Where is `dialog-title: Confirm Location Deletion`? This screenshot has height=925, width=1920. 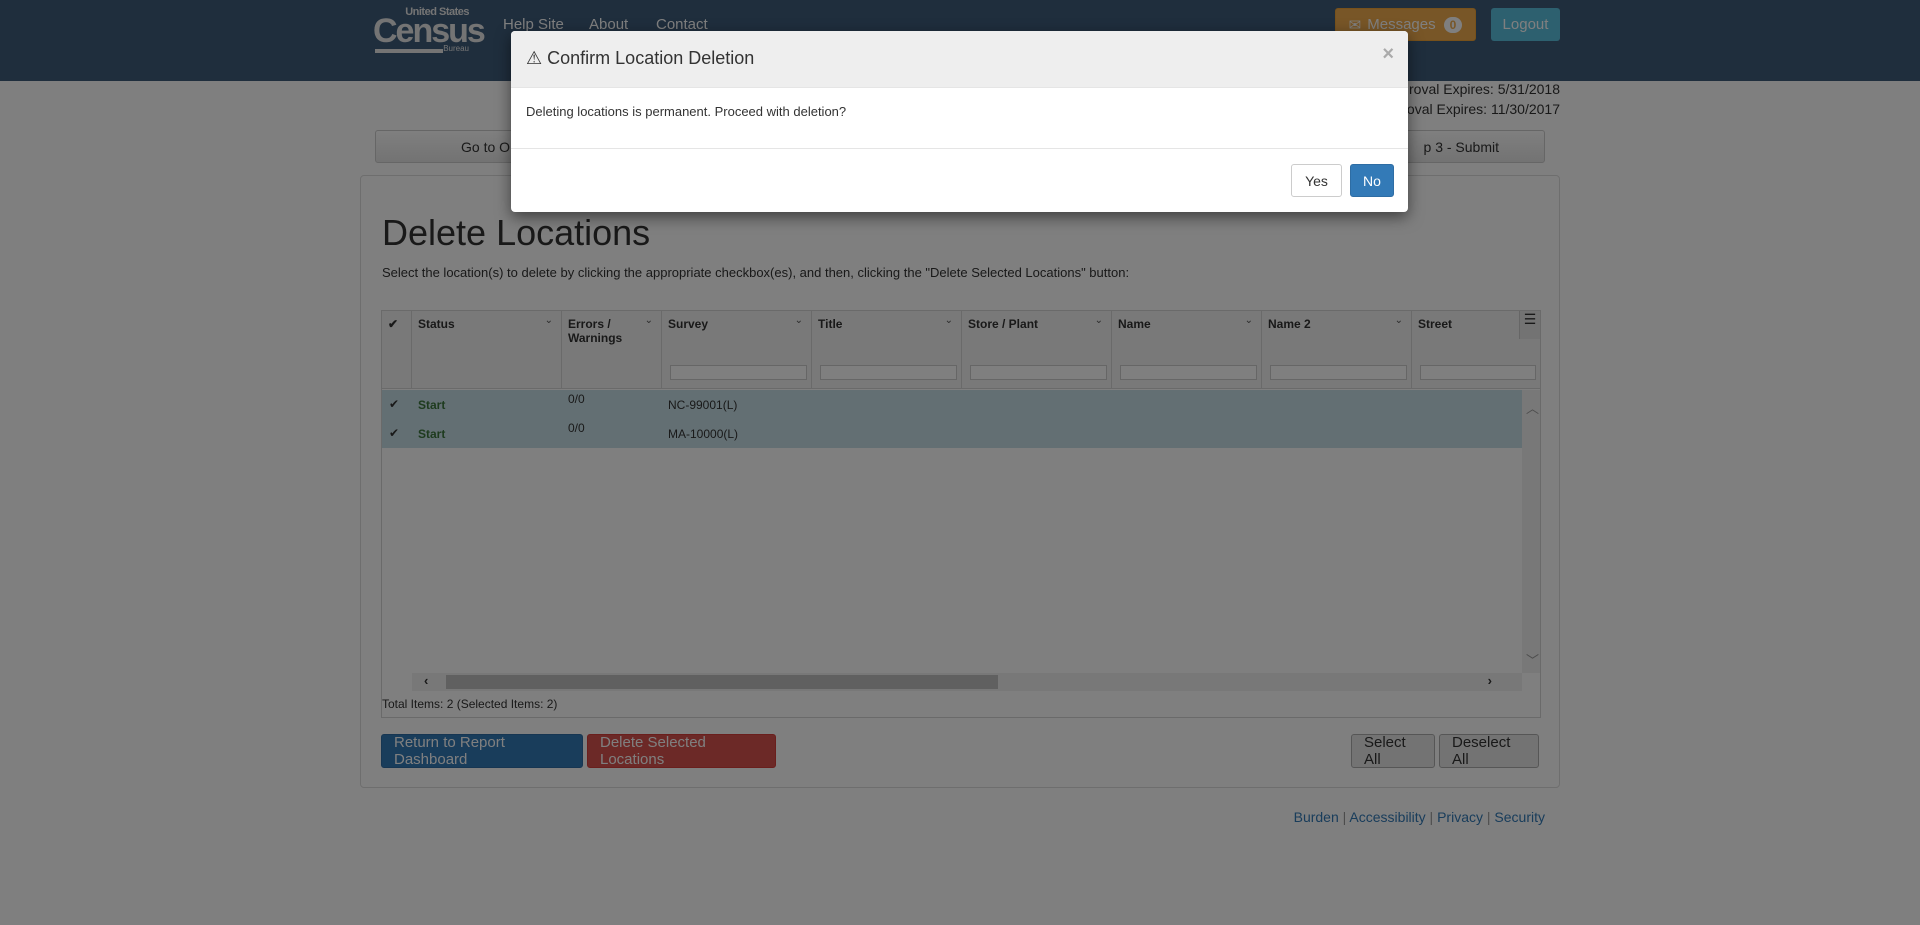
dialog-title: Confirm Location Deletion is located at coordinates (651, 58).